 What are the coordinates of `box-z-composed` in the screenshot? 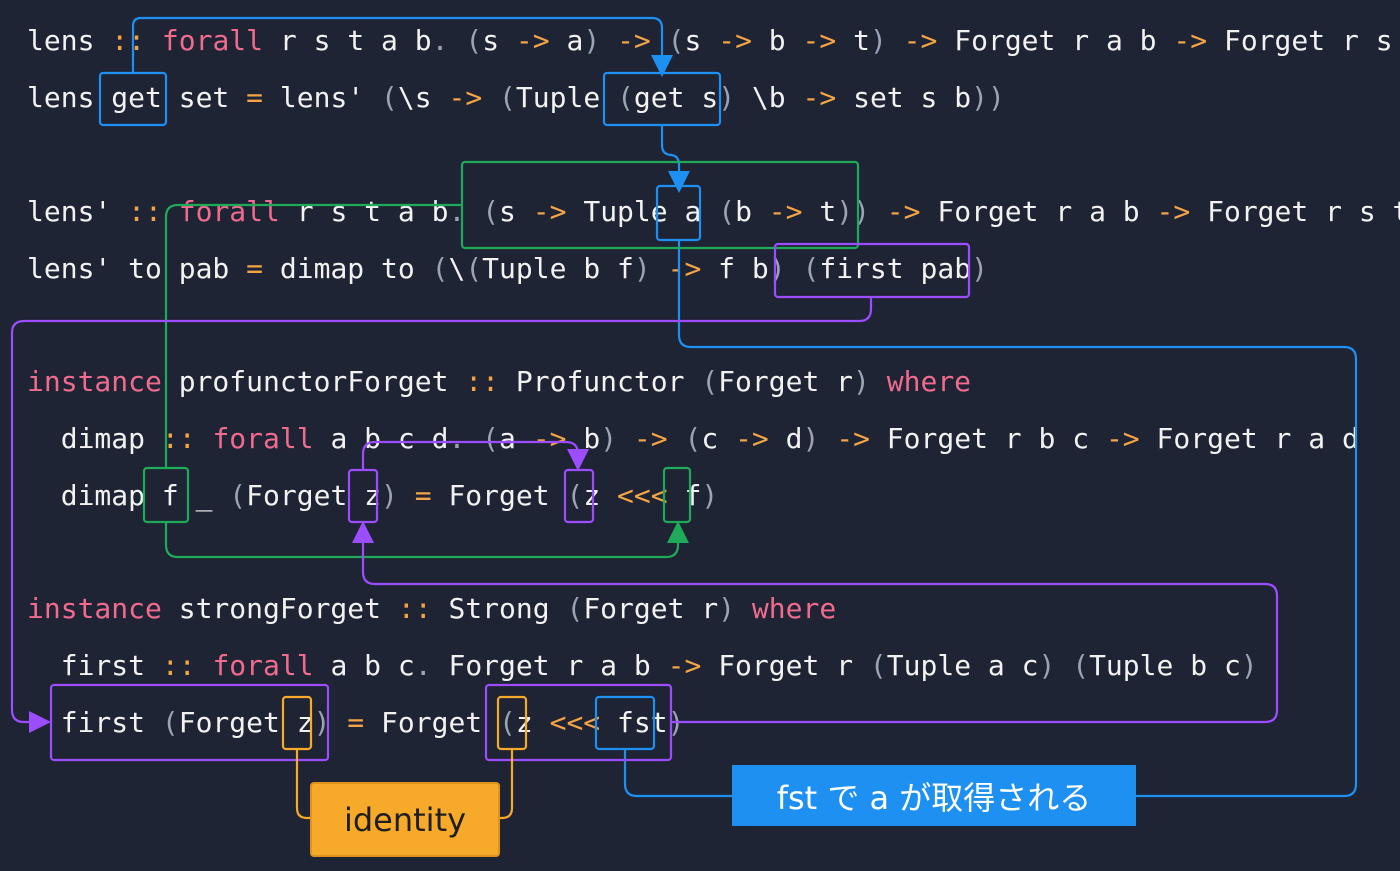 It's located at (579, 496).